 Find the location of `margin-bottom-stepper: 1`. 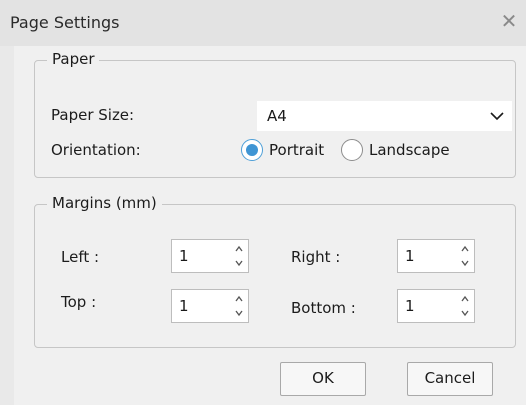

margin-bottom-stepper: 1 is located at coordinates (436, 306).